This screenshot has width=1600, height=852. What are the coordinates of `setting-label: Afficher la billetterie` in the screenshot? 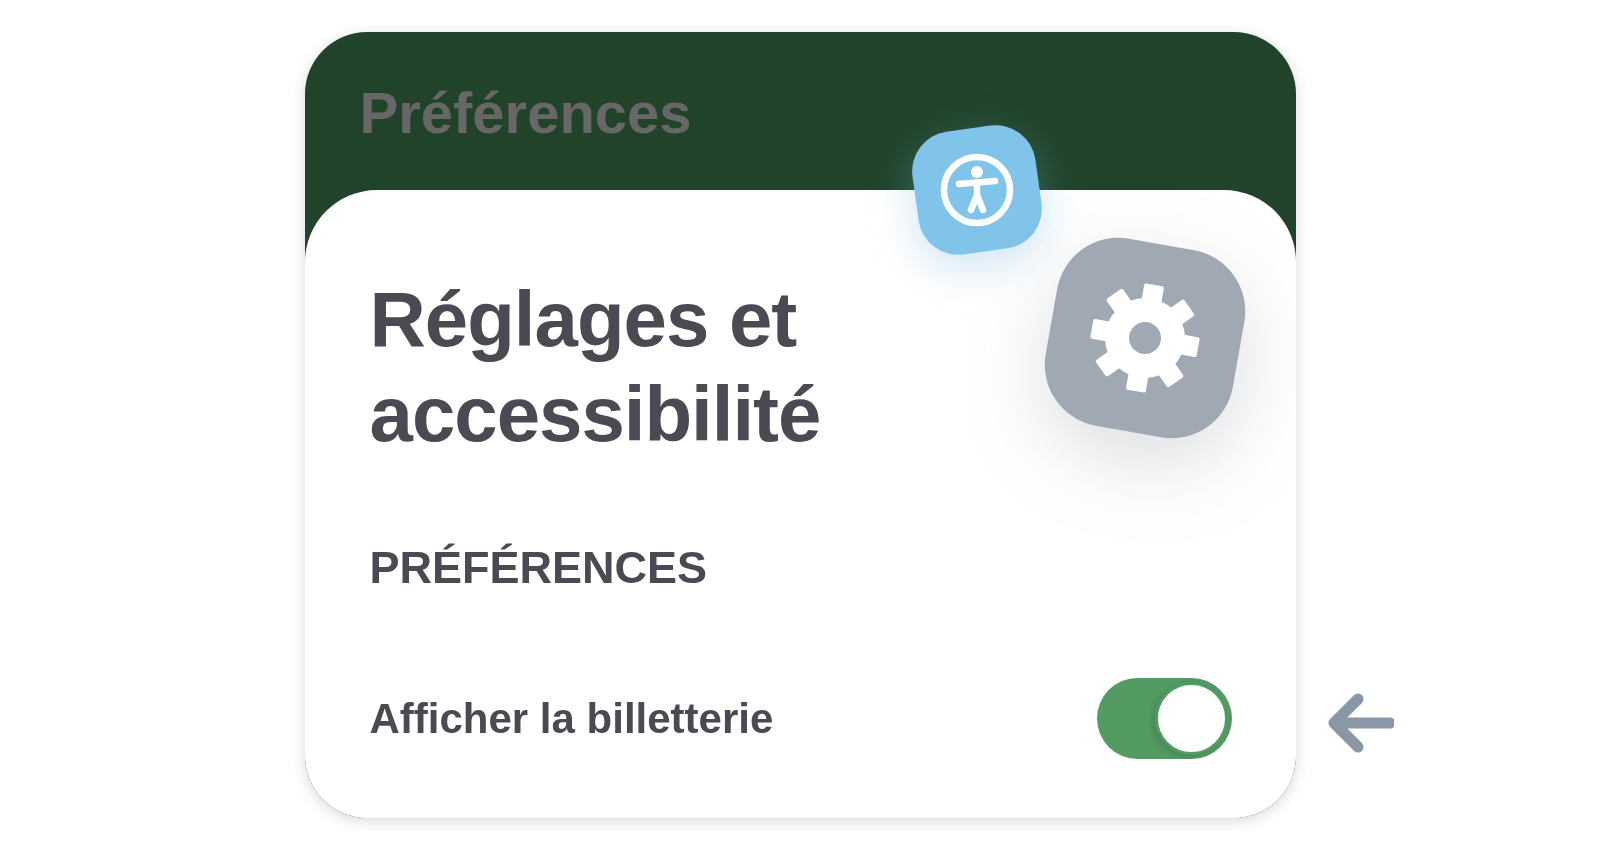 It's located at (571, 718).